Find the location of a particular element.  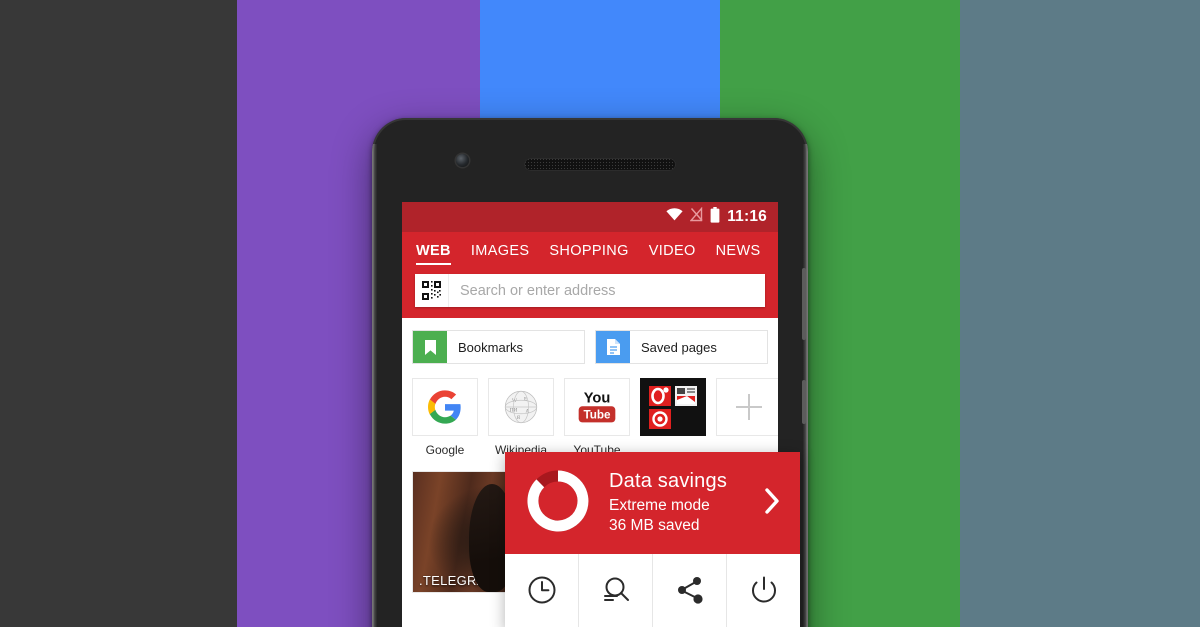

history-button is located at coordinates (542, 590).